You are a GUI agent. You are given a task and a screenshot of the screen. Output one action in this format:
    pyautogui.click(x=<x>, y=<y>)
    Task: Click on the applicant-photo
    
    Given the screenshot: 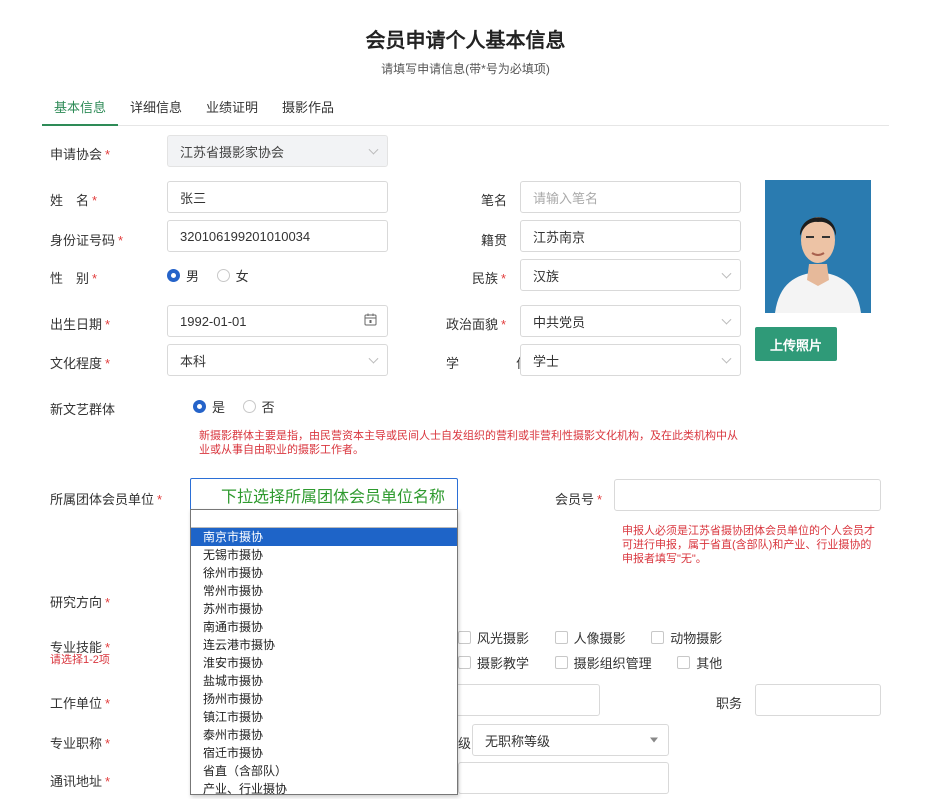 What is the action you would take?
    pyautogui.click(x=818, y=246)
    